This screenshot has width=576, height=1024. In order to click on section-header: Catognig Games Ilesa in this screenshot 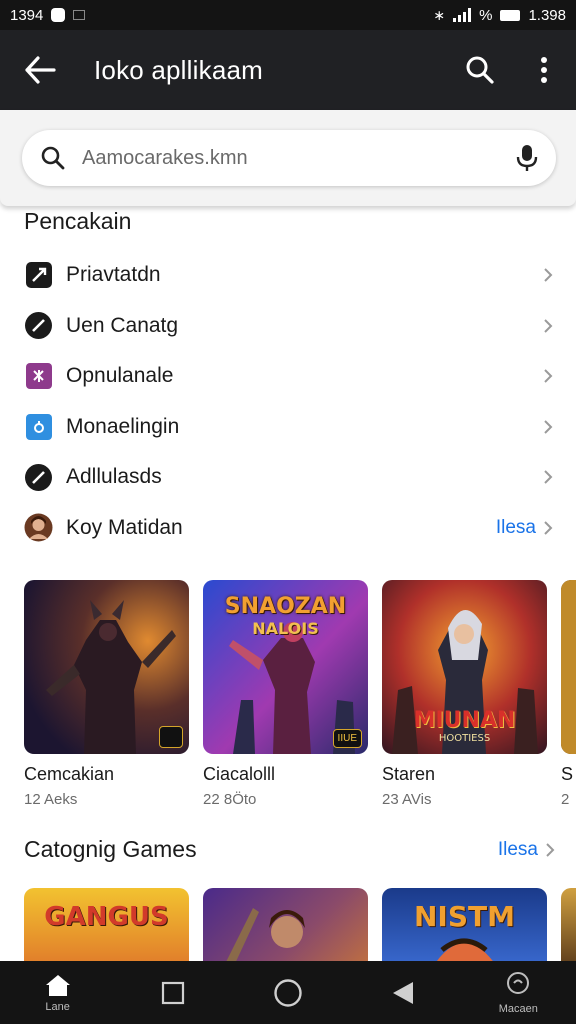, I will do `click(290, 849)`.